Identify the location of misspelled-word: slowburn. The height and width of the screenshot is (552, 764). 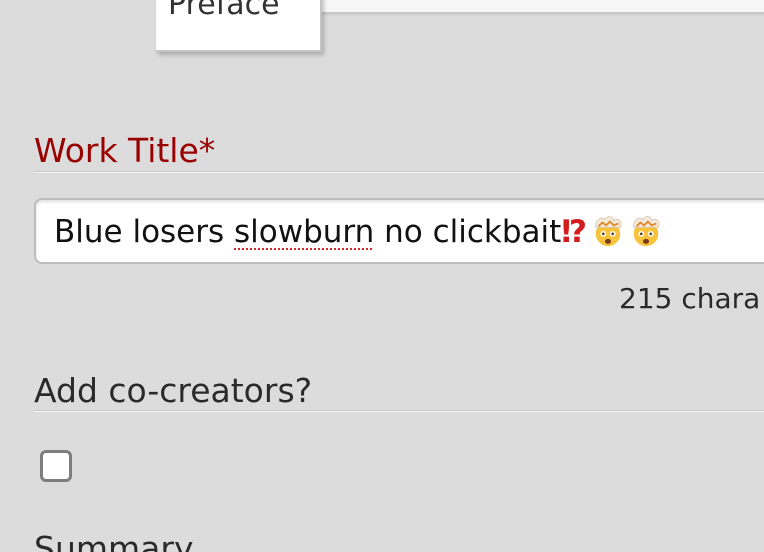
(304, 232).